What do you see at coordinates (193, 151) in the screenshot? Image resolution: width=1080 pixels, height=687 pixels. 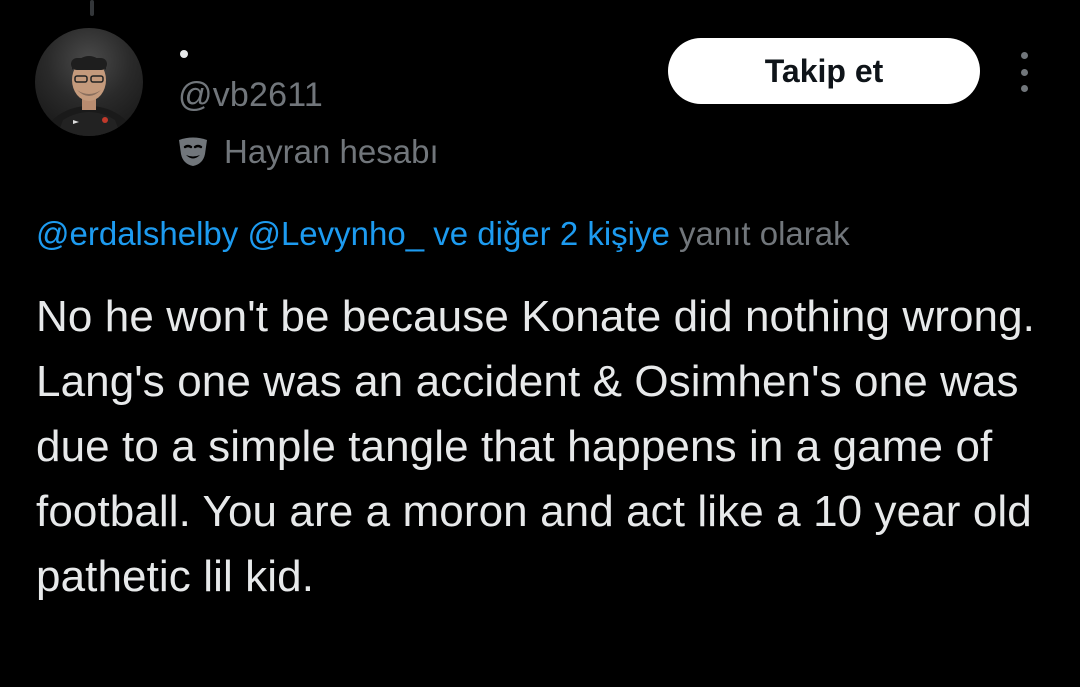 I see `theater-masks-icon` at bounding box center [193, 151].